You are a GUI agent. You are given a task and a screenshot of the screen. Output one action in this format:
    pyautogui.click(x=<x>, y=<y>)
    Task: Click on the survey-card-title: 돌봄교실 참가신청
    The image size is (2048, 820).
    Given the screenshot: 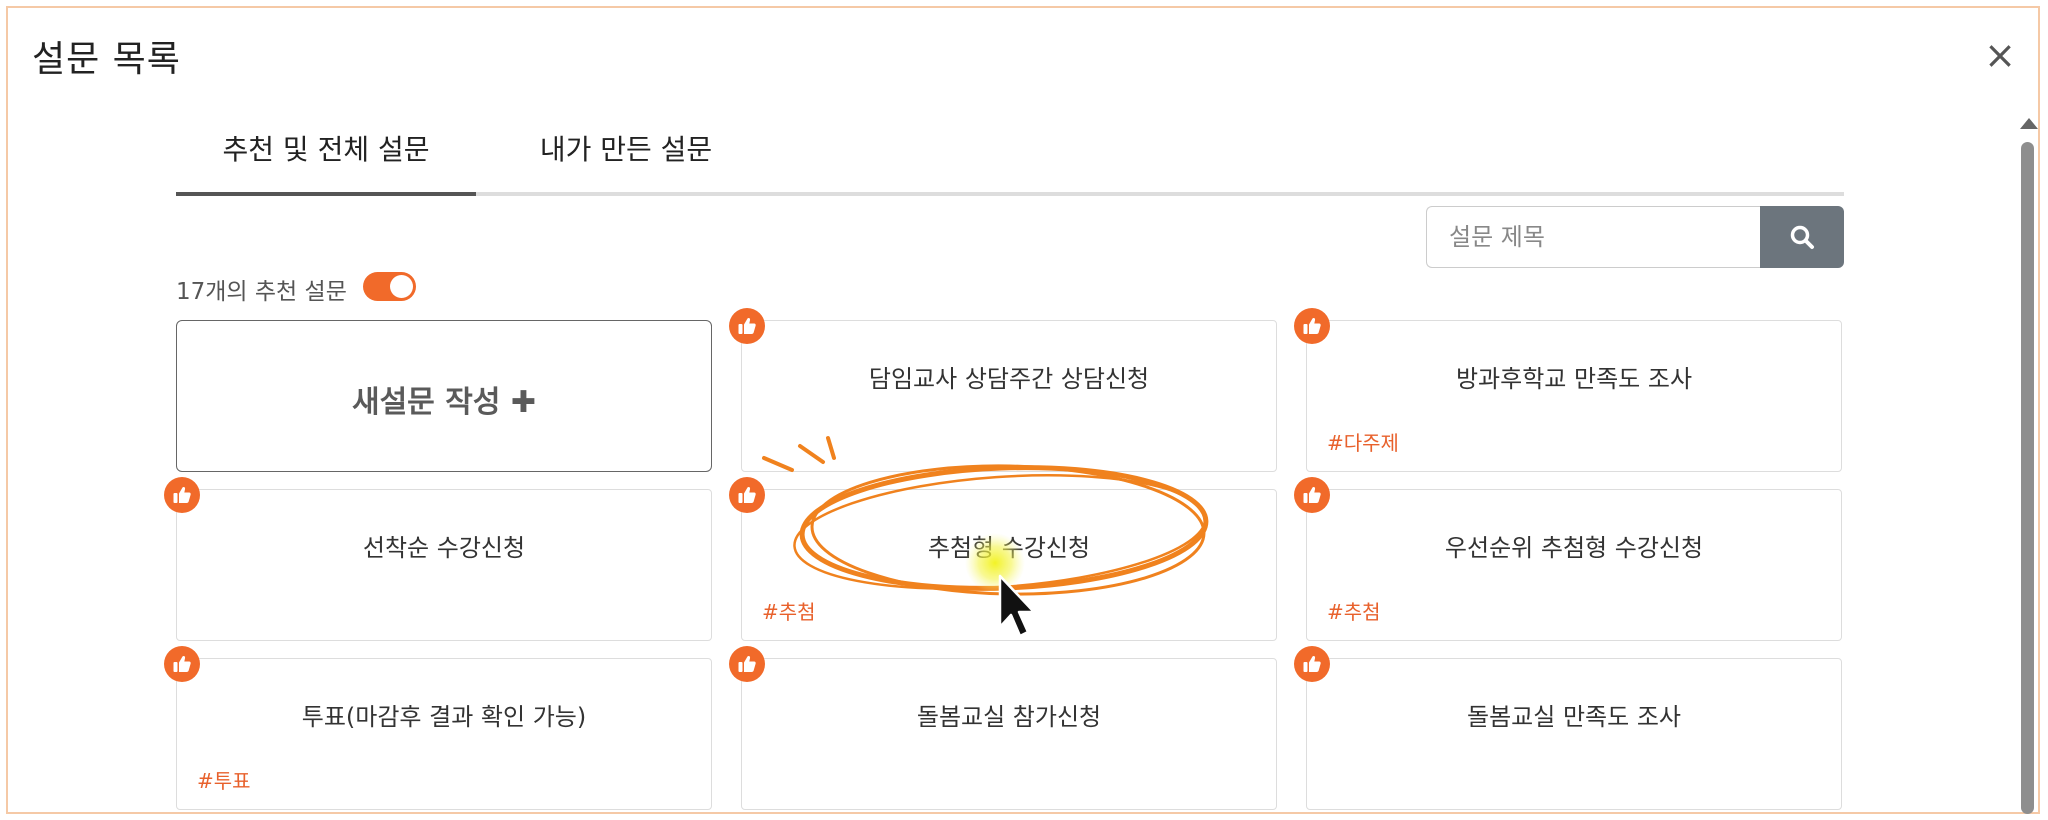 What is the action you would take?
    pyautogui.click(x=1009, y=717)
    